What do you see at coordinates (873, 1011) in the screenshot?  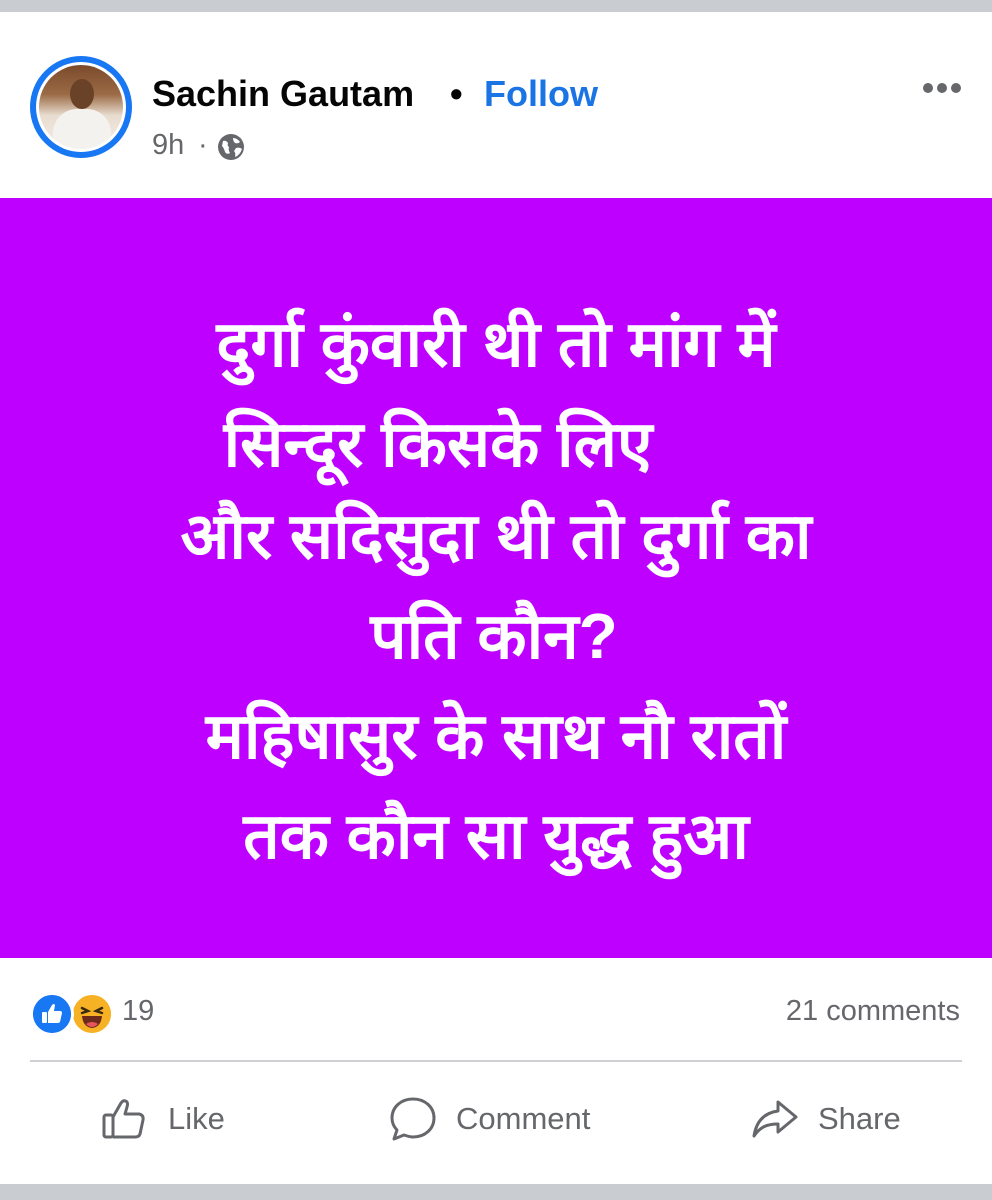 I see `comments-count: 21 comments` at bounding box center [873, 1011].